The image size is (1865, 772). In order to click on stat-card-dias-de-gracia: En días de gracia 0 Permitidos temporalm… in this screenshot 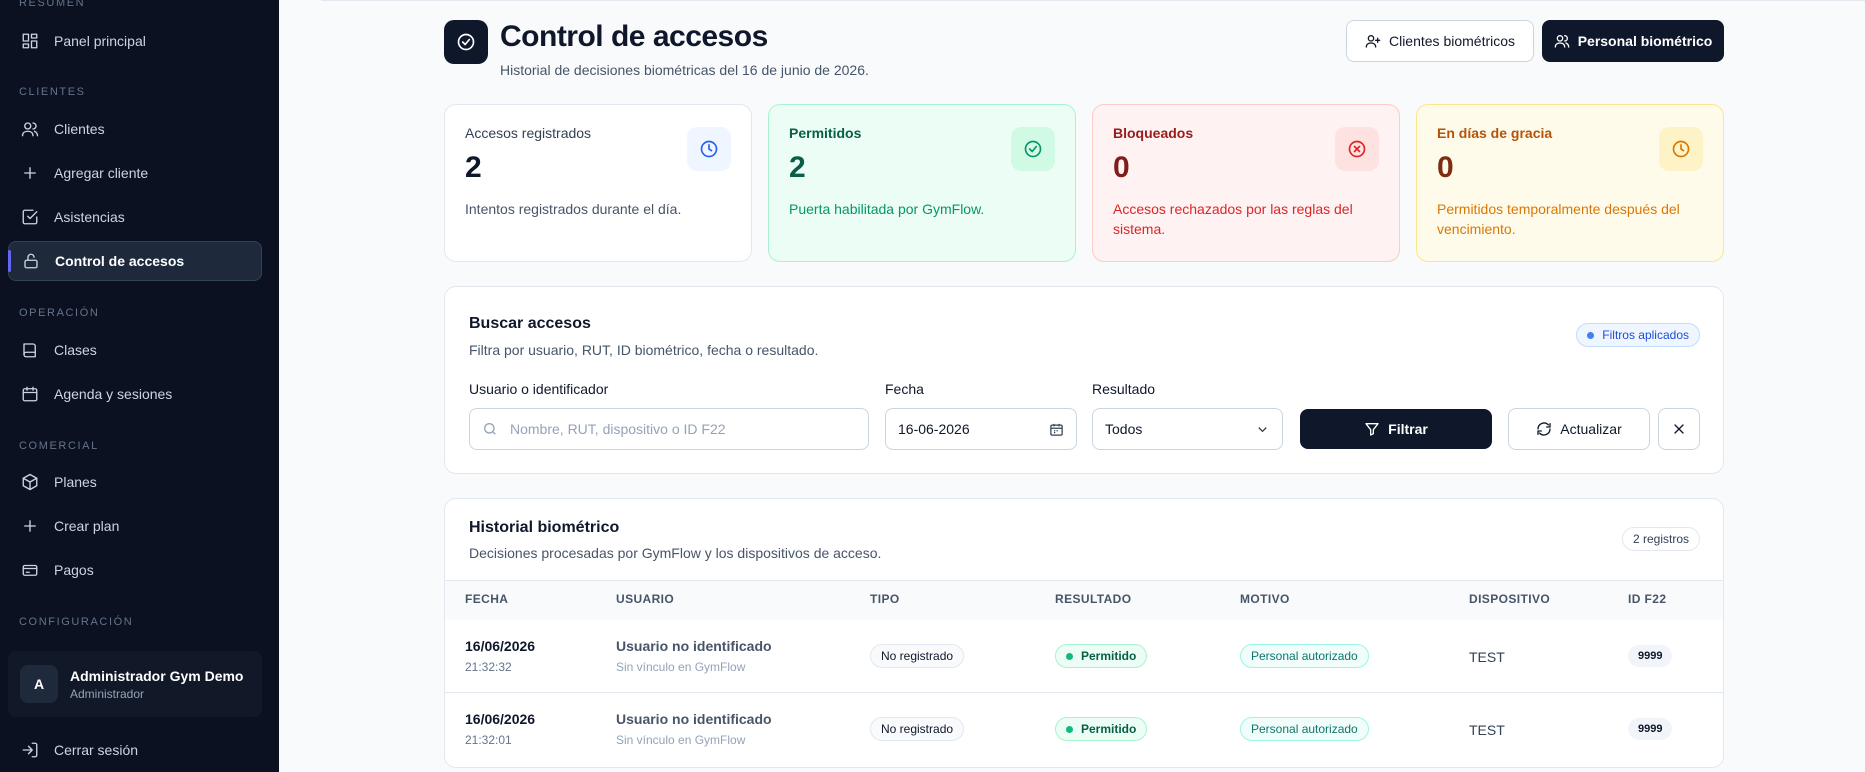, I will do `click(1570, 183)`.